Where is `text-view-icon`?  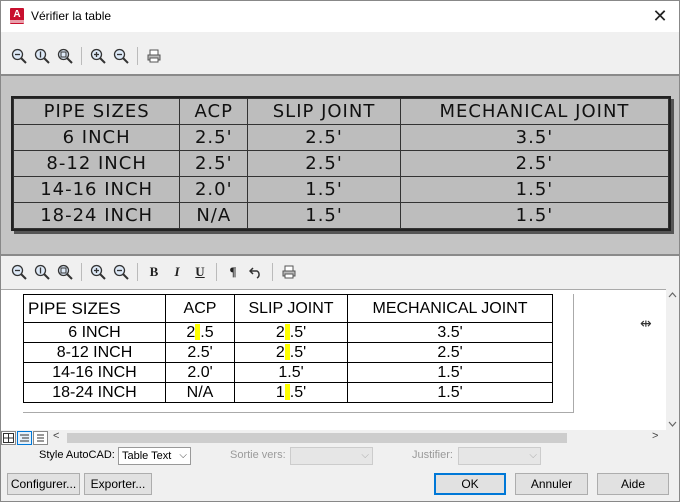 text-view-icon is located at coordinates (24, 438).